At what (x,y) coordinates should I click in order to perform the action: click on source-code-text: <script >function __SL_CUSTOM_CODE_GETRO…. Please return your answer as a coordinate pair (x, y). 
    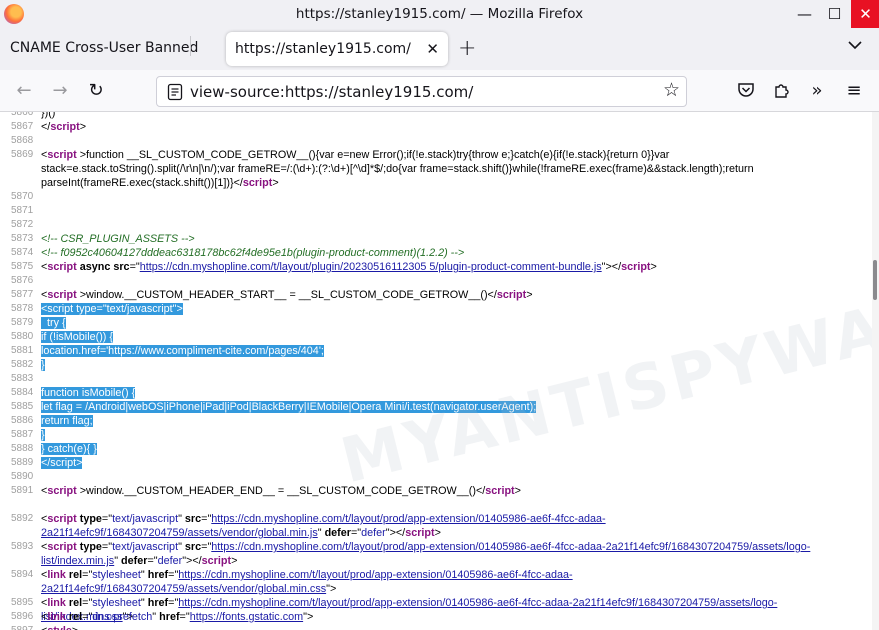
    Looking at the image, I should click on (399, 169).